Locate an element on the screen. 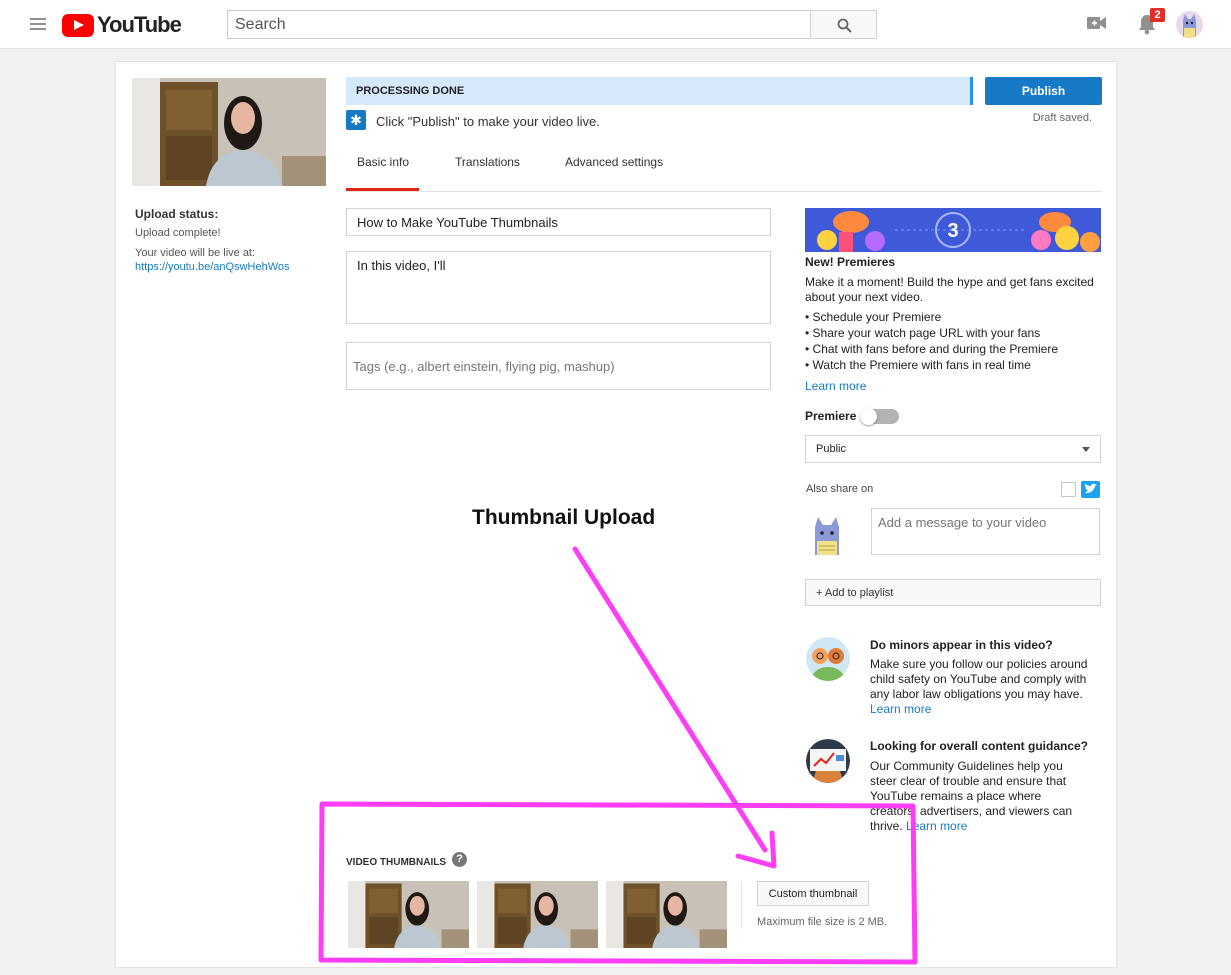  tab-translations: Translations is located at coordinates (487, 162).